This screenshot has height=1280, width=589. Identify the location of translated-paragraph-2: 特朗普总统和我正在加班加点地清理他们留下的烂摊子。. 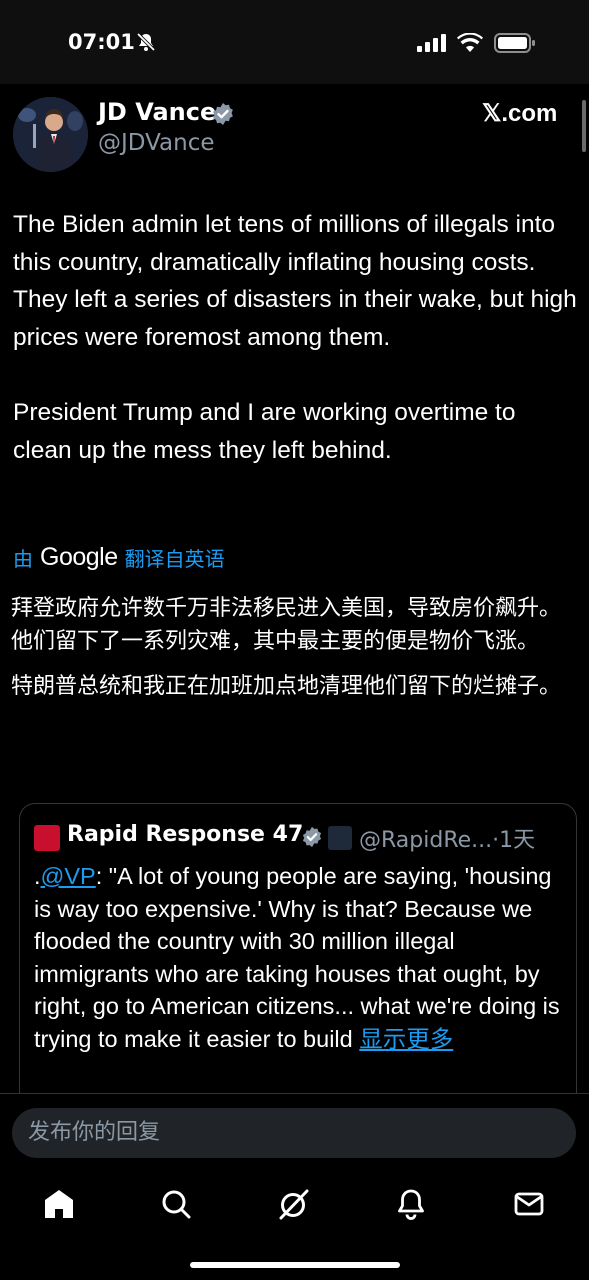
(286, 686).